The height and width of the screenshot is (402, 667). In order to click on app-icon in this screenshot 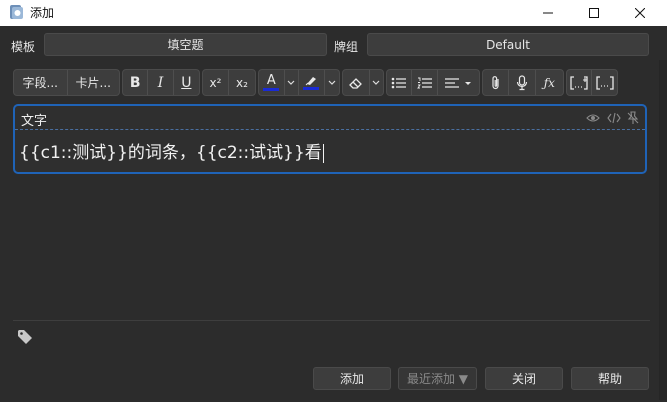, I will do `click(16, 12)`.